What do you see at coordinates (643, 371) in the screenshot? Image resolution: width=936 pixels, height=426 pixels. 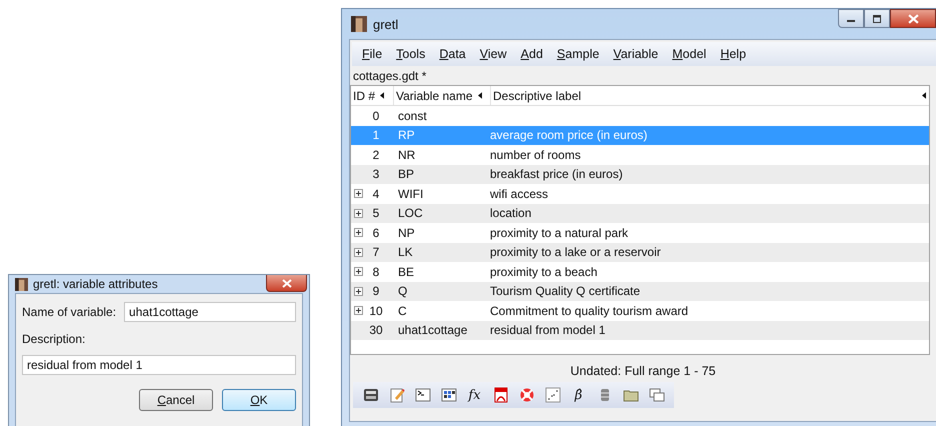 I see `status-text: Undated: Full range 1 - 75` at bounding box center [643, 371].